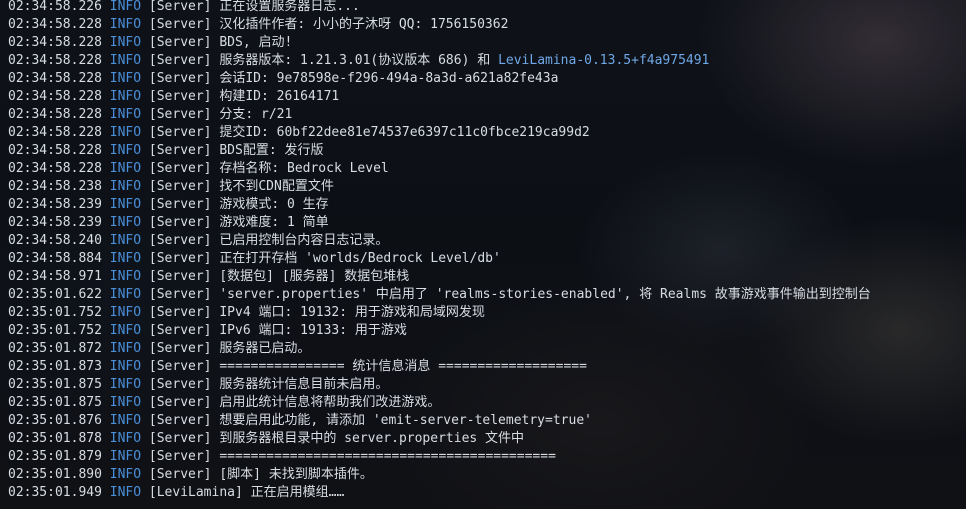 The width and height of the screenshot is (966, 509). Describe the element at coordinates (55, 492) in the screenshot. I see `log-timestamp: 02:35:01.949` at that location.